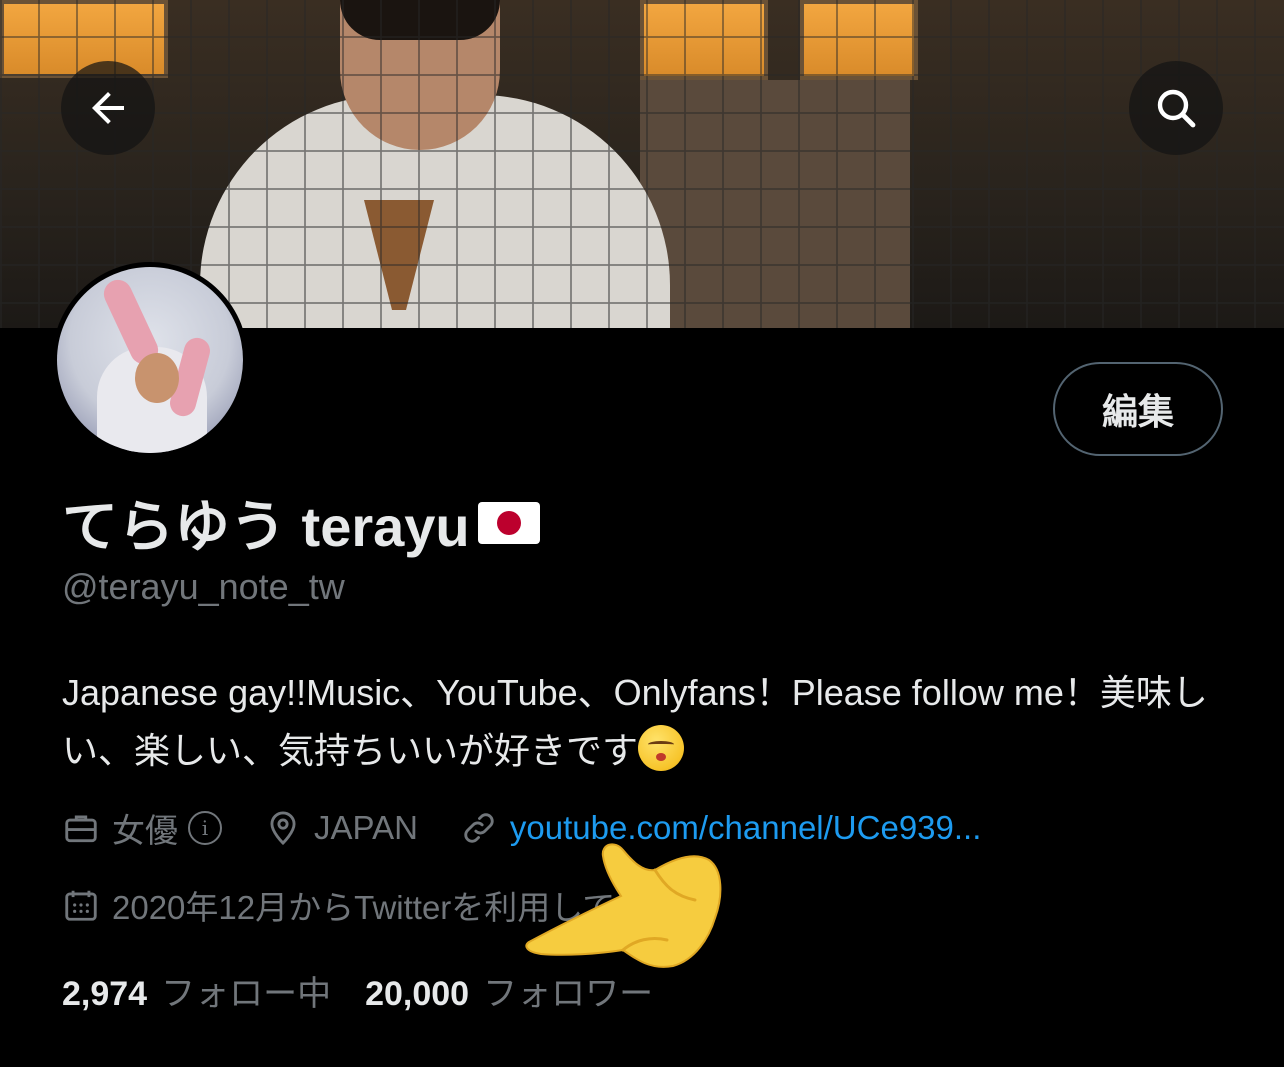  What do you see at coordinates (81, 905) in the screenshot?
I see `calendar-icon` at bounding box center [81, 905].